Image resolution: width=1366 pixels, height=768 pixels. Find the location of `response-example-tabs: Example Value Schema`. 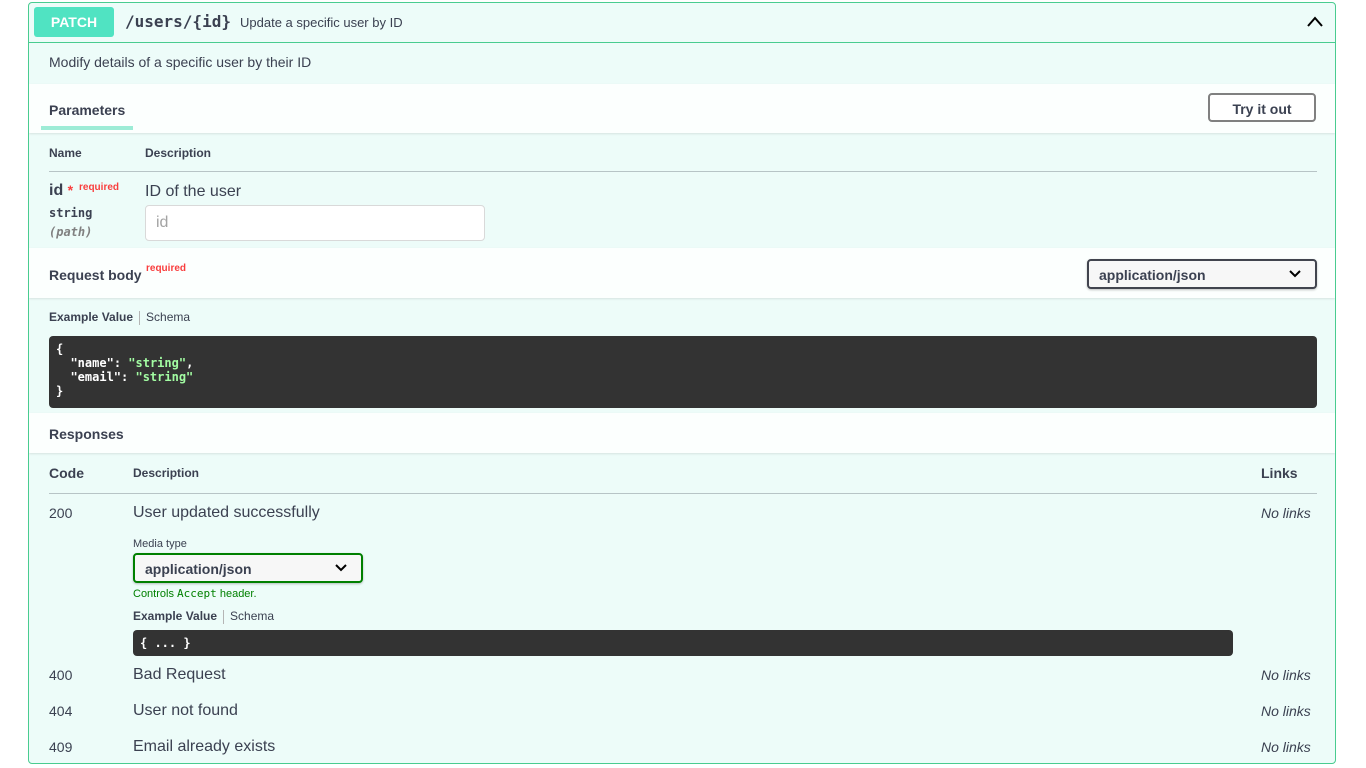

response-example-tabs: Example Value Schema is located at coordinates (203, 616).